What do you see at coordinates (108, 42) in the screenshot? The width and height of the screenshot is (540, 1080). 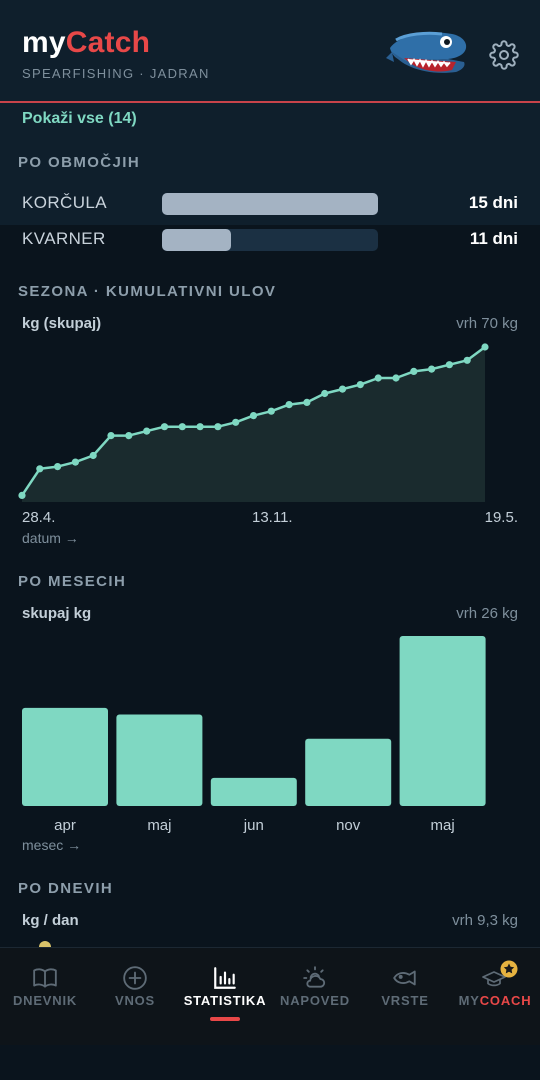 I see `logo-catch: Catch` at bounding box center [108, 42].